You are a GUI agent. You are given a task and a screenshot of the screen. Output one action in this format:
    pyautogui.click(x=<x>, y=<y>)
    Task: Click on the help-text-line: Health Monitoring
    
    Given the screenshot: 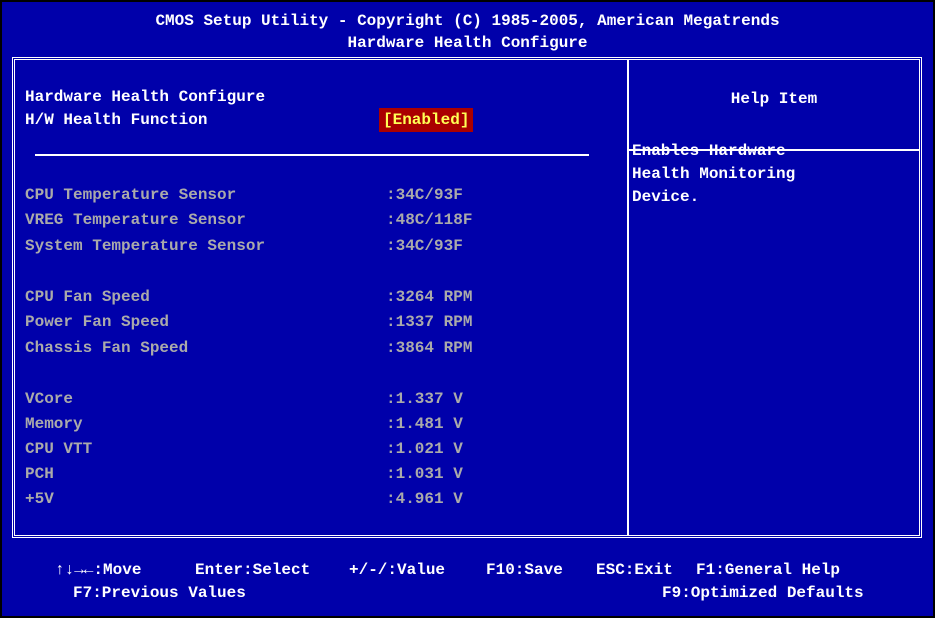 What is the action you would take?
    pyautogui.click(x=714, y=174)
    